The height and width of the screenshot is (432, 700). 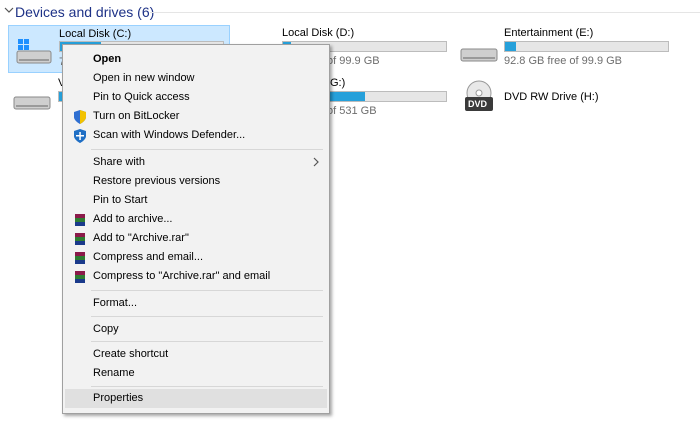 I want to click on drive-free-space: of 99.9 GB, so click(x=353, y=61).